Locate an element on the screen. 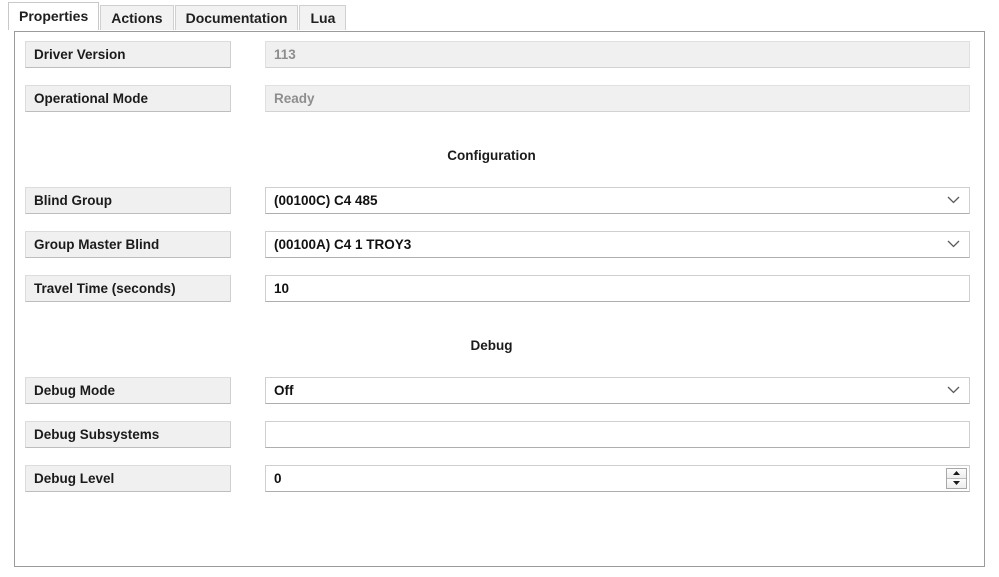 The width and height of the screenshot is (999, 577). input-travel-time: 10 is located at coordinates (617, 288).